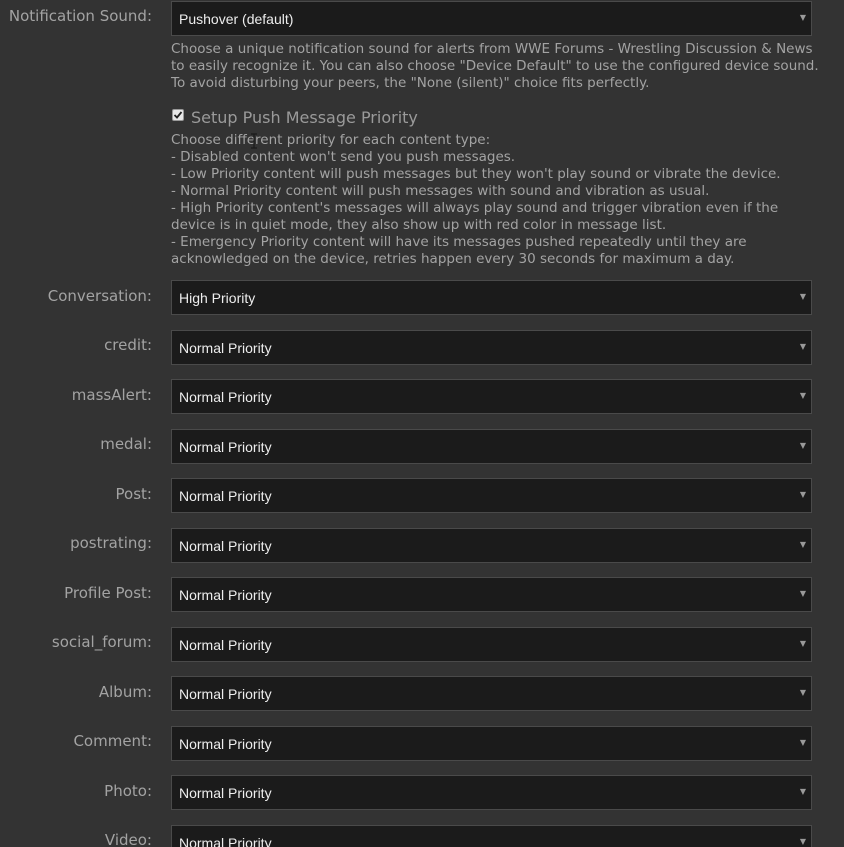 This screenshot has height=847, width=844. I want to click on notification-sound-value: Pushover (default), so click(236, 19).